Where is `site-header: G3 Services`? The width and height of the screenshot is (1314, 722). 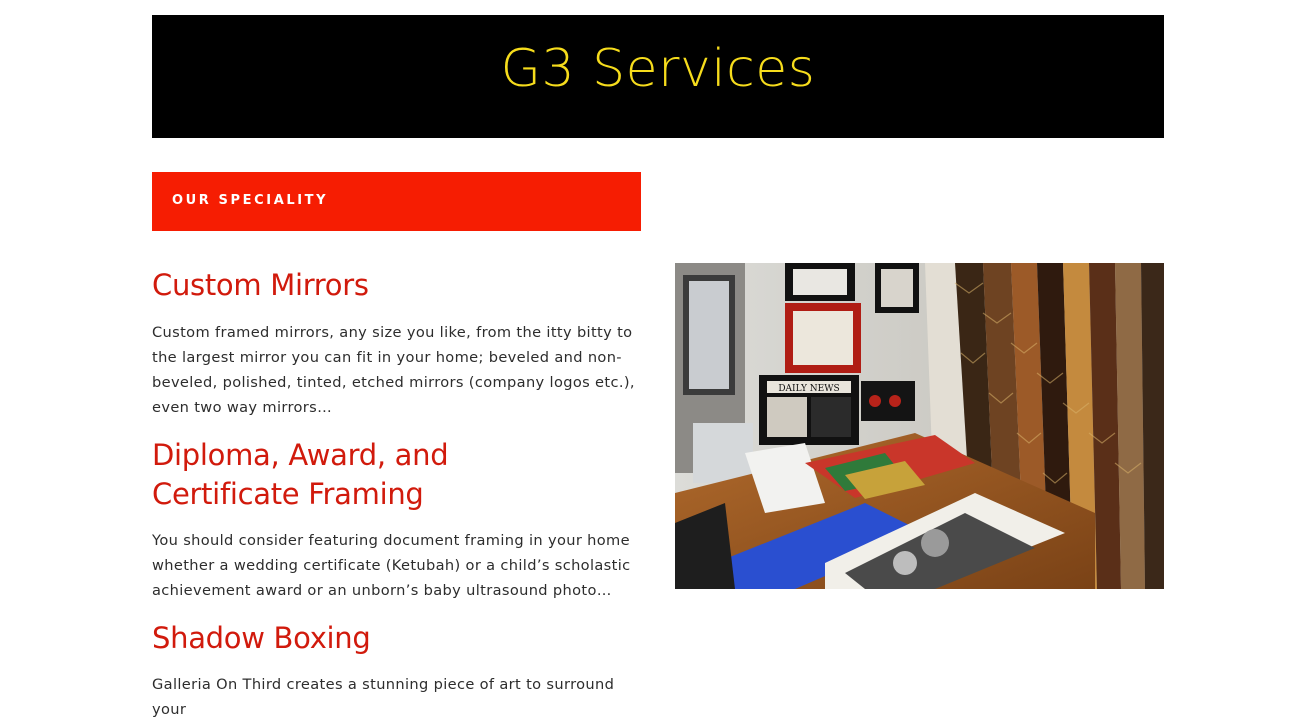 site-header: G3 Services is located at coordinates (658, 76).